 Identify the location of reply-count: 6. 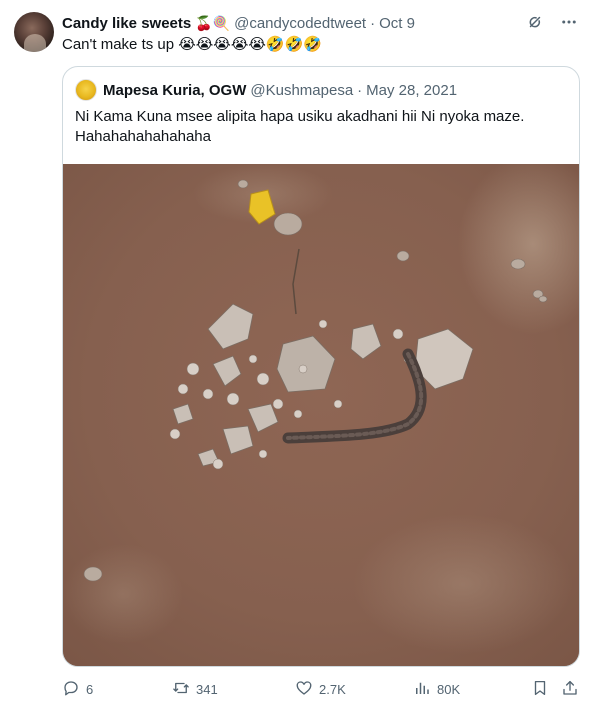
(90, 689).